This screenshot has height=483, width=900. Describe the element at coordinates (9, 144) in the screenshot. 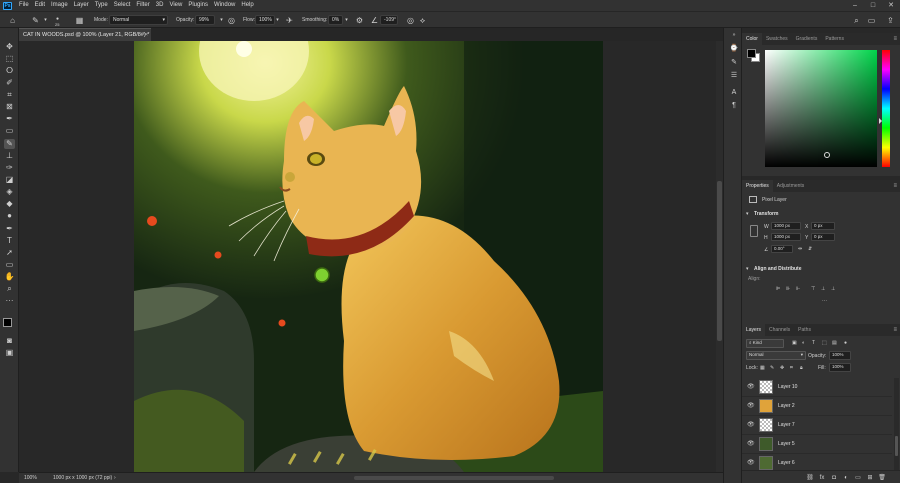

I see `brush-tool-icon: ✎` at that location.